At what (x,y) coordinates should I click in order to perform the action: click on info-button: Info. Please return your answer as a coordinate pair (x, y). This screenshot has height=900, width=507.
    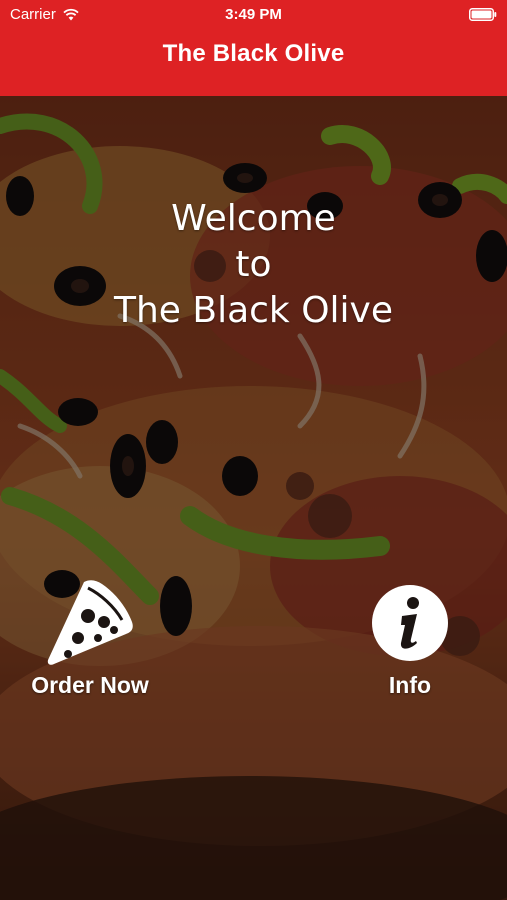
    Looking at the image, I should click on (410, 637).